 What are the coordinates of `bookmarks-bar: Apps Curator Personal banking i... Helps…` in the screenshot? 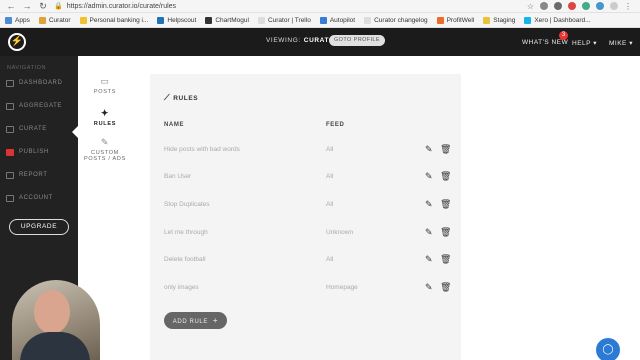 It's located at (320, 20).